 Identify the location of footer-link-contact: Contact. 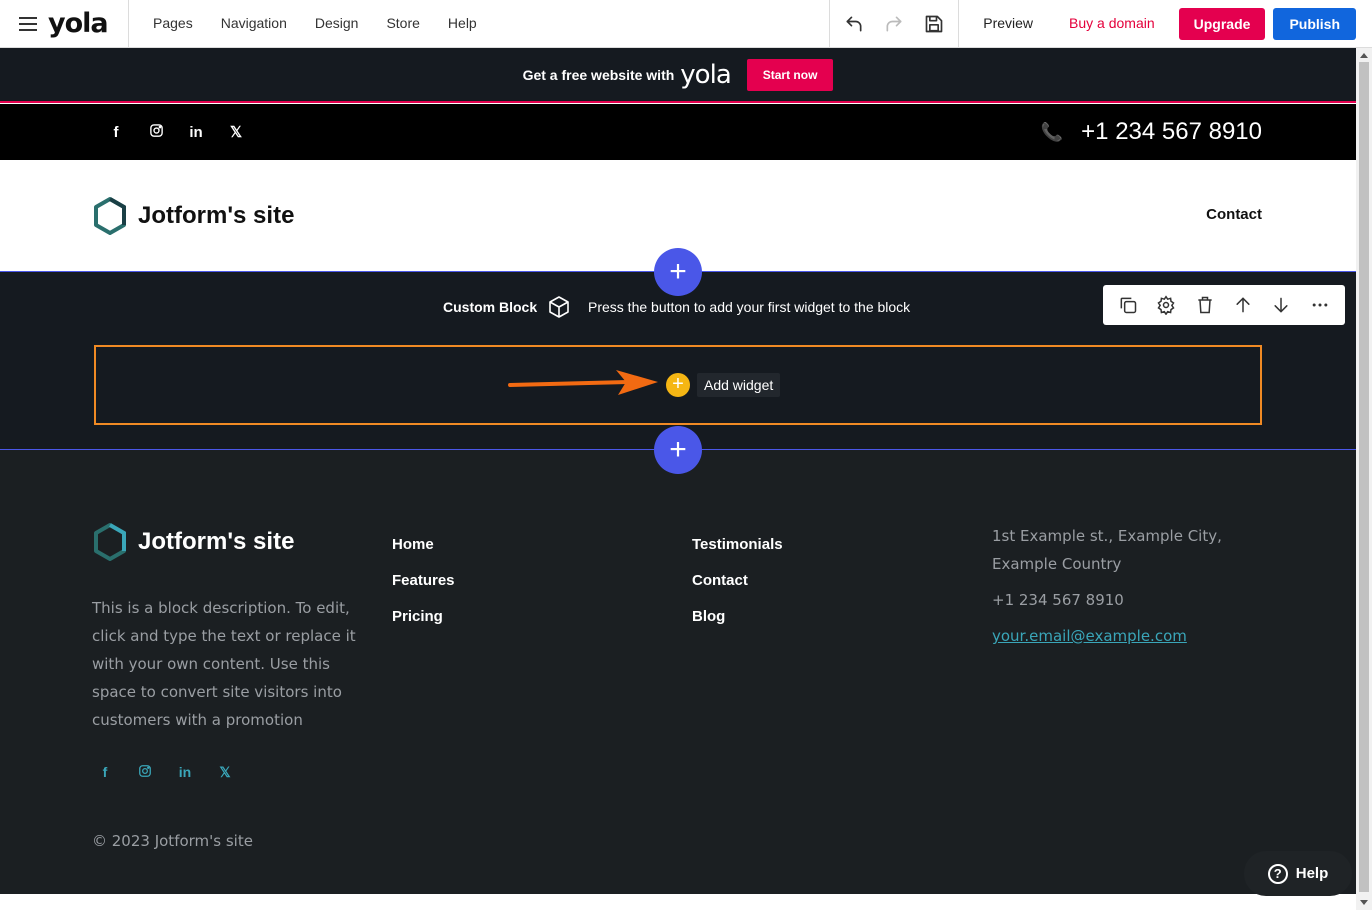
(737, 581).